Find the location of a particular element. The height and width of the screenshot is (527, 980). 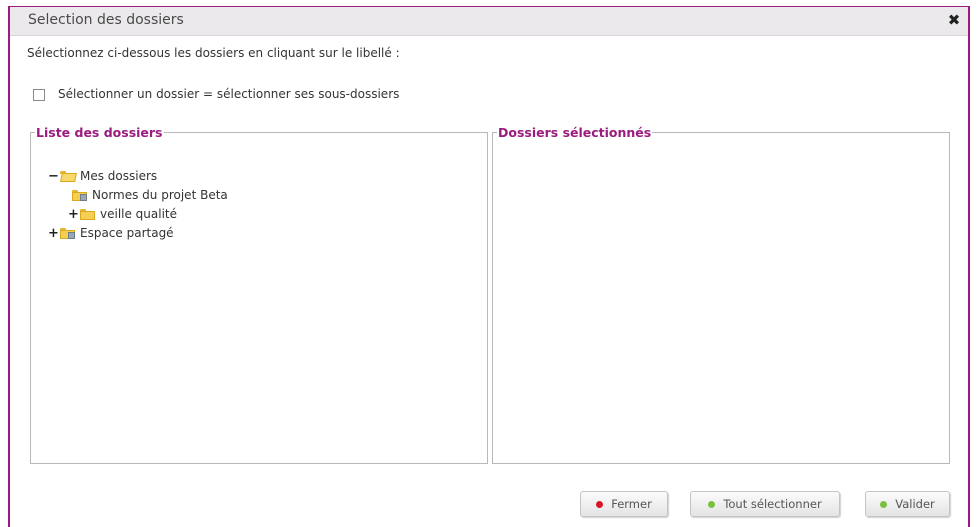

tree-node-espace-partage: + Espace partagé is located at coordinates (111, 233).